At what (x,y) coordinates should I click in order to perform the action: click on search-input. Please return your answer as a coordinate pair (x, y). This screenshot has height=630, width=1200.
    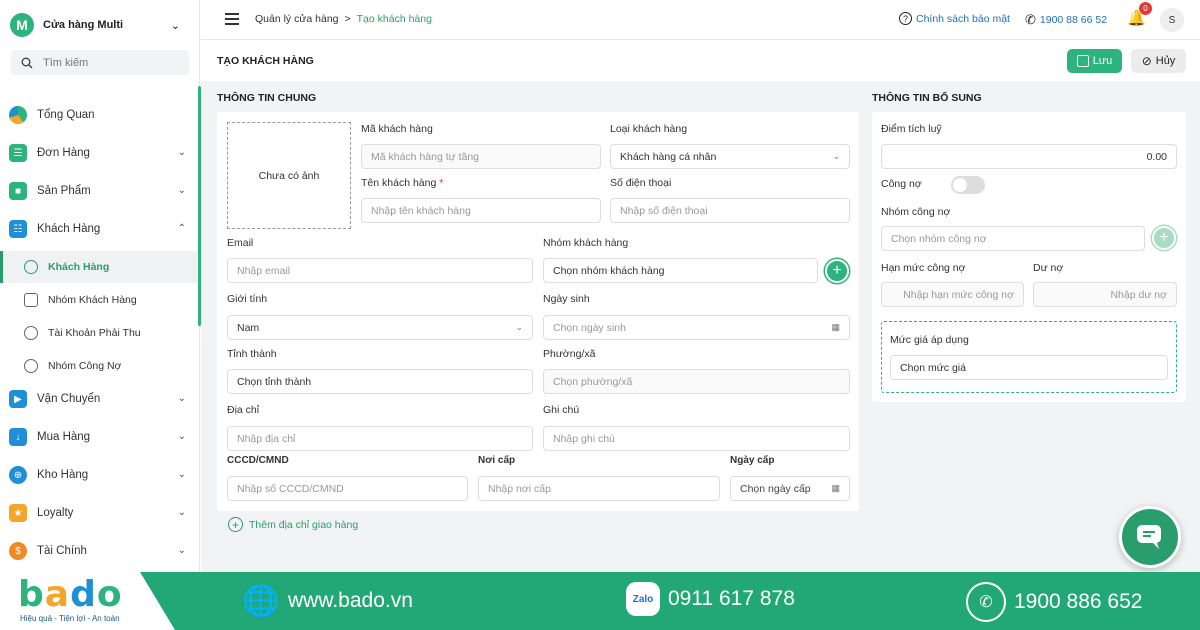
    Looking at the image, I should click on (108, 62).